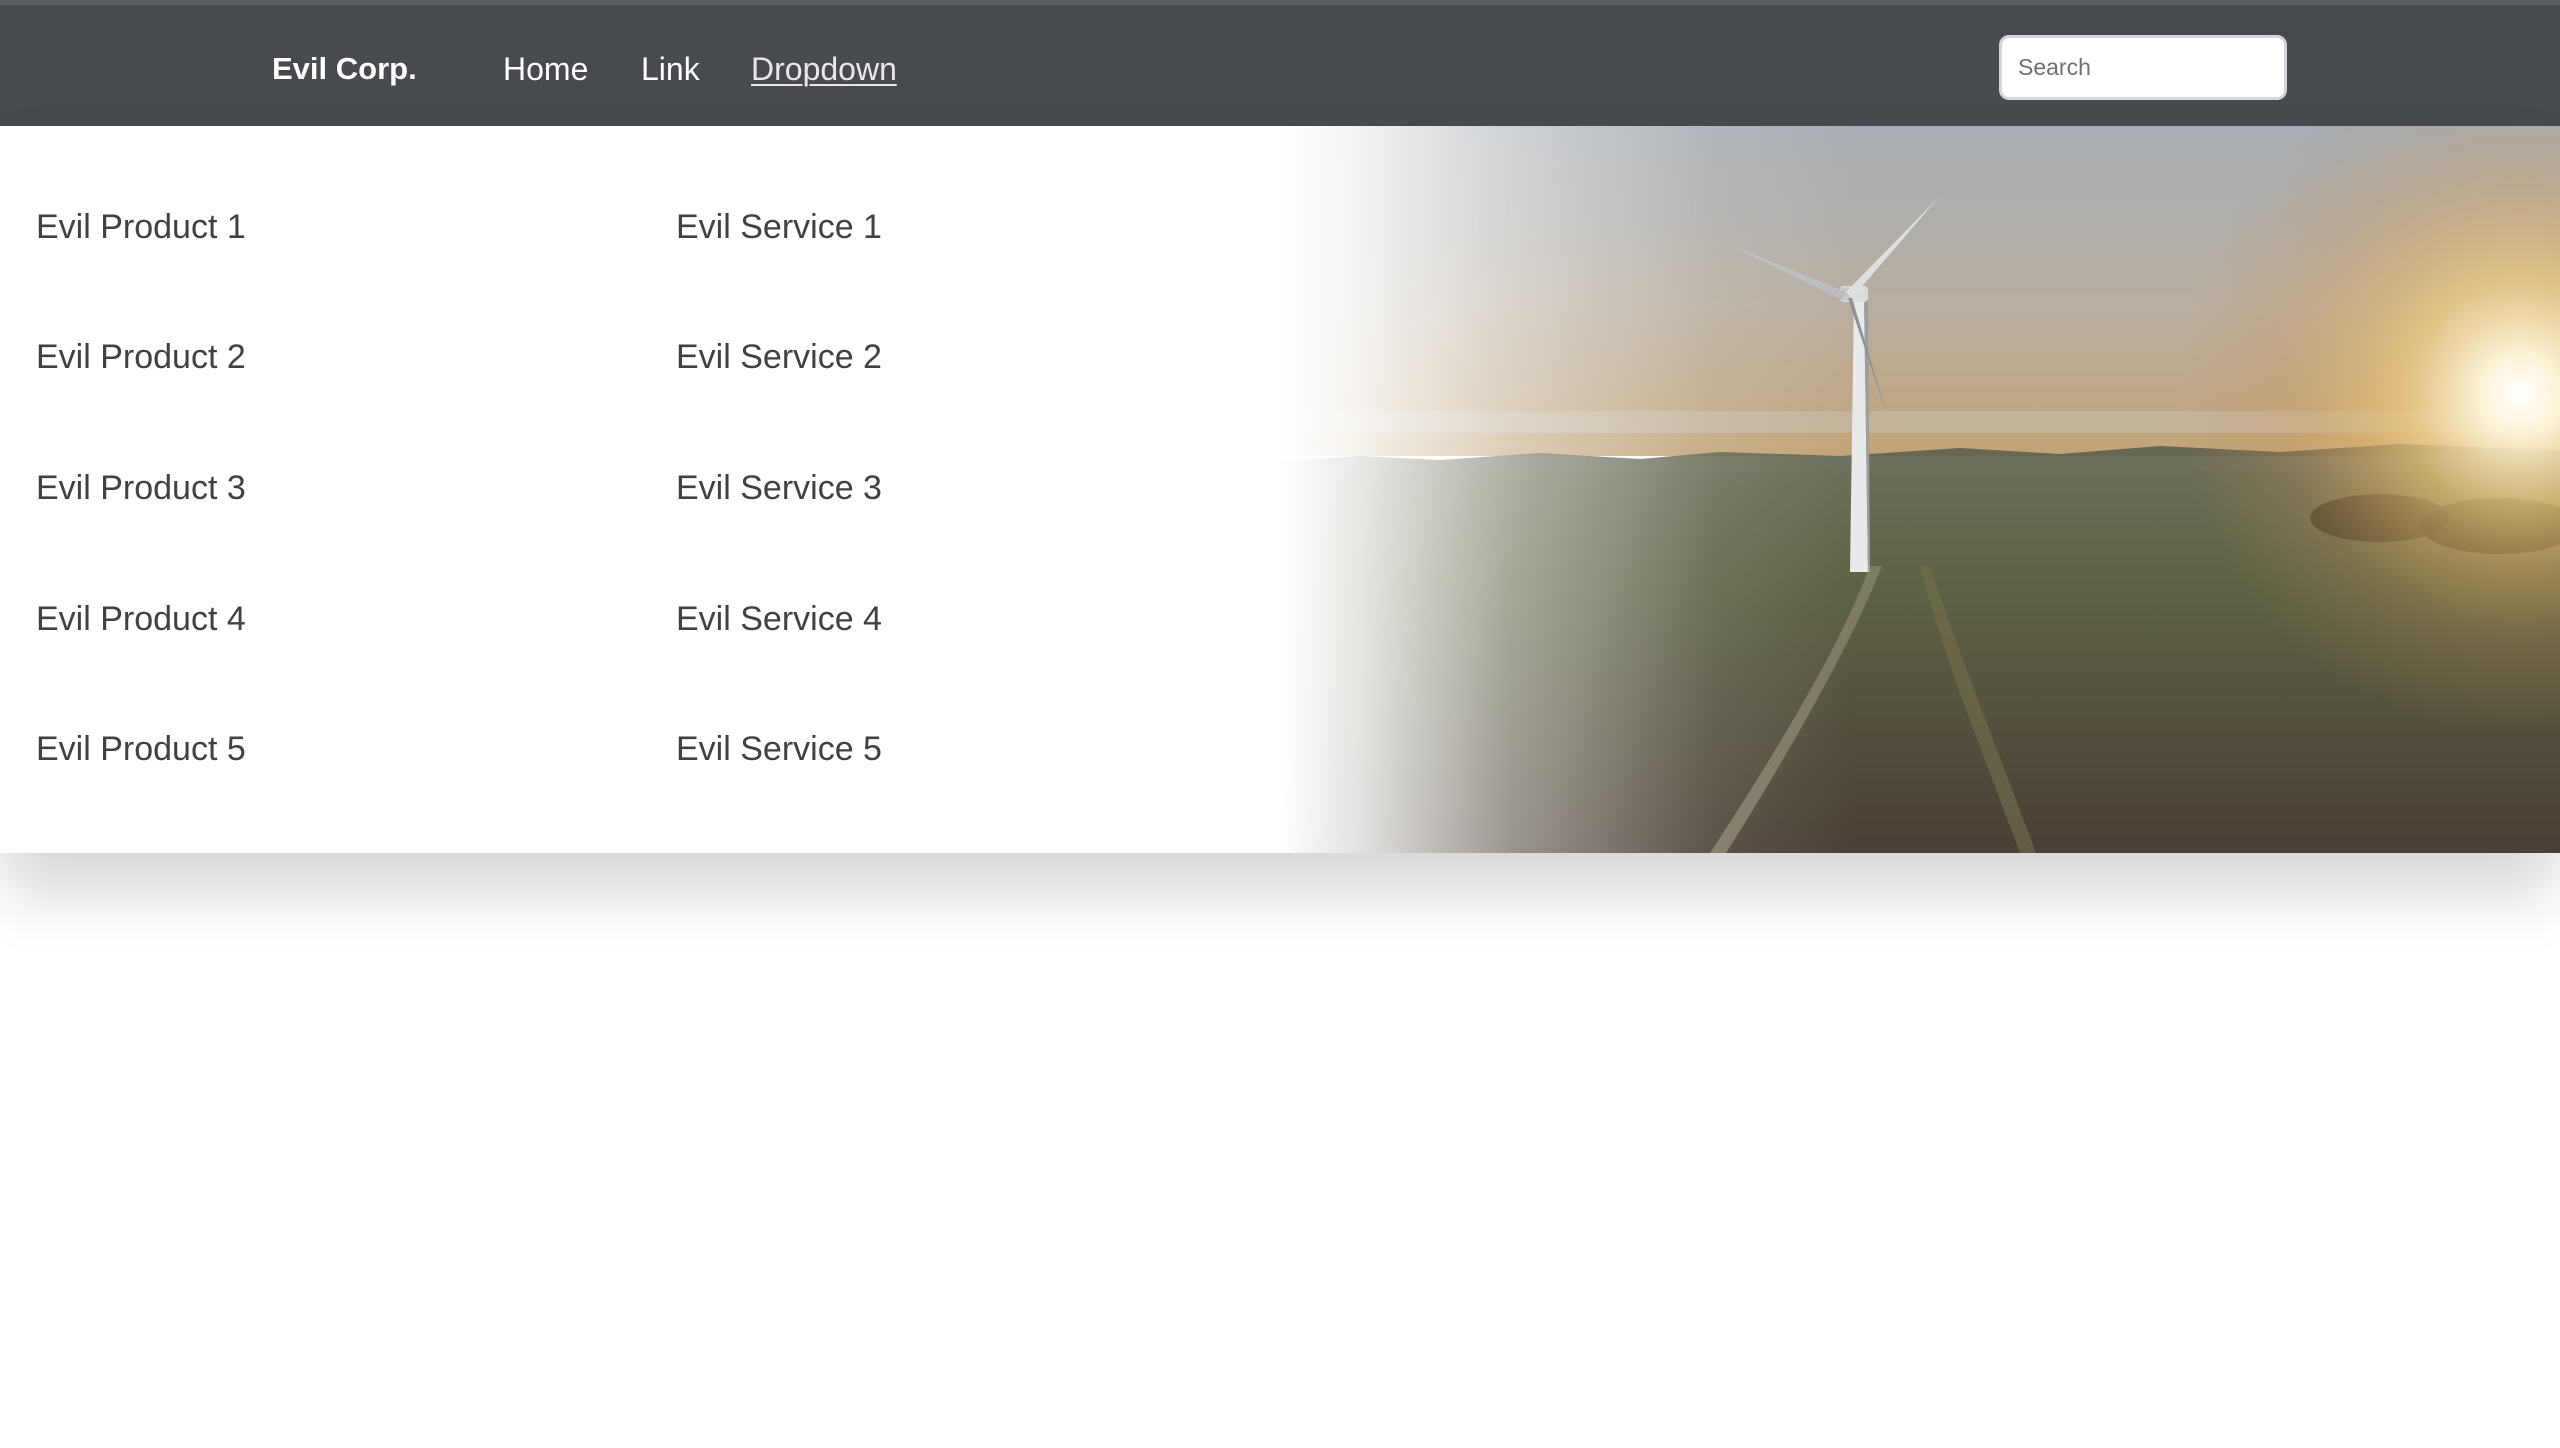 The width and height of the screenshot is (2560, 1448). What do you see at coordinates (141, 619) in the screenshot?
I see `menu-item-product-4: Evil Product 4` at bounding box center [141, 619].